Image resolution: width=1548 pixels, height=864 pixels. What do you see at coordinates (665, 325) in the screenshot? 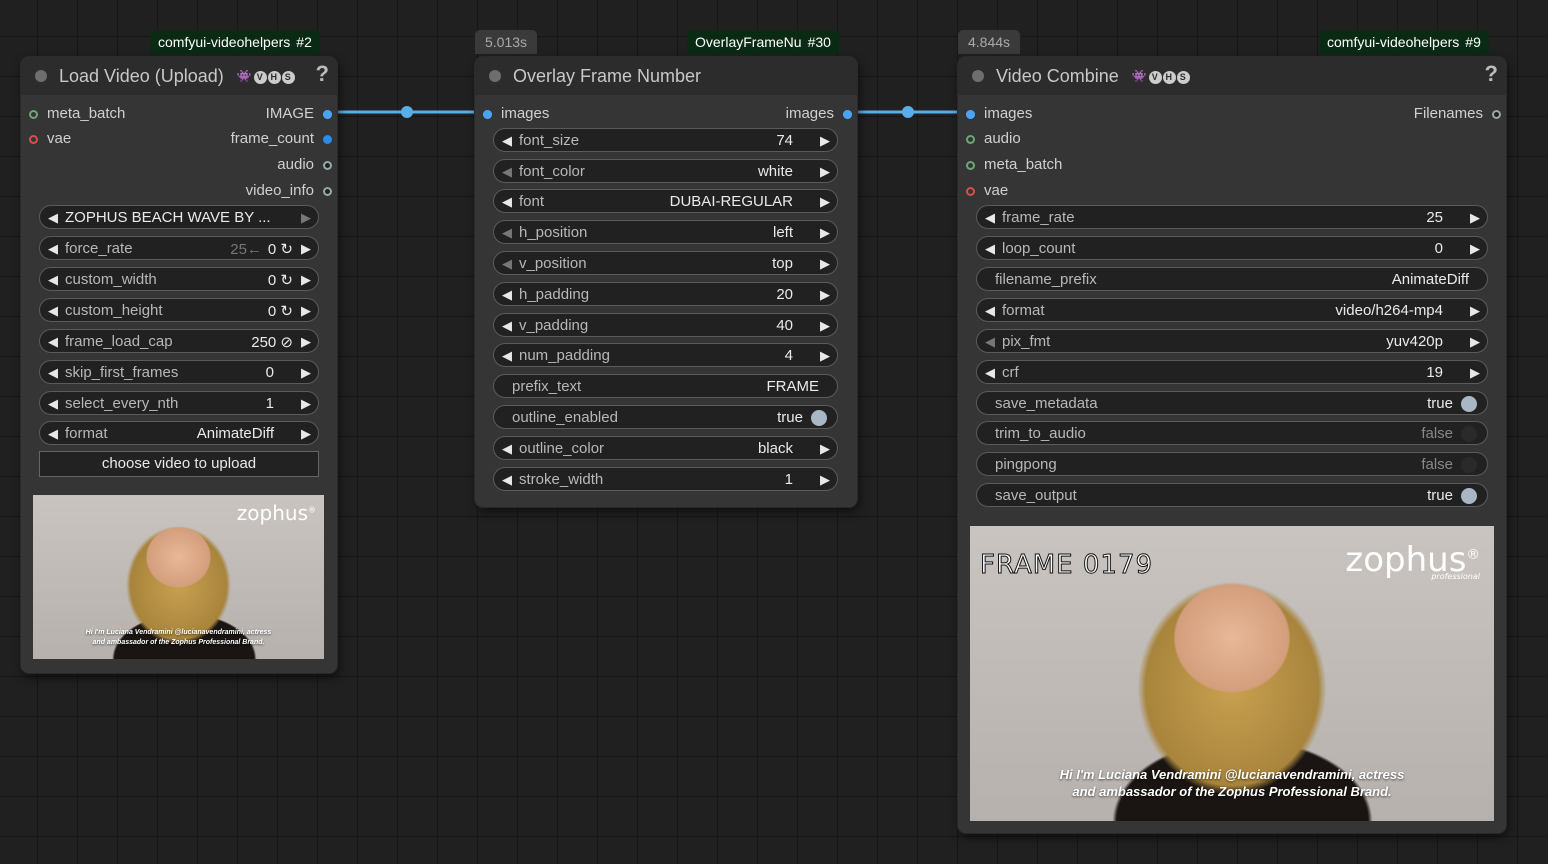
I see `v-padding-widget: ◀ v_padding 40 ▶` at bounding box center [665, 325].